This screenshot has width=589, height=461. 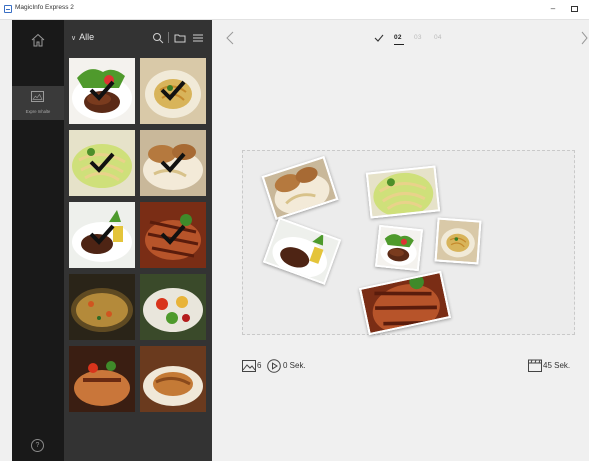 I want to click on maximize-icon, so click(x=574, y=9).